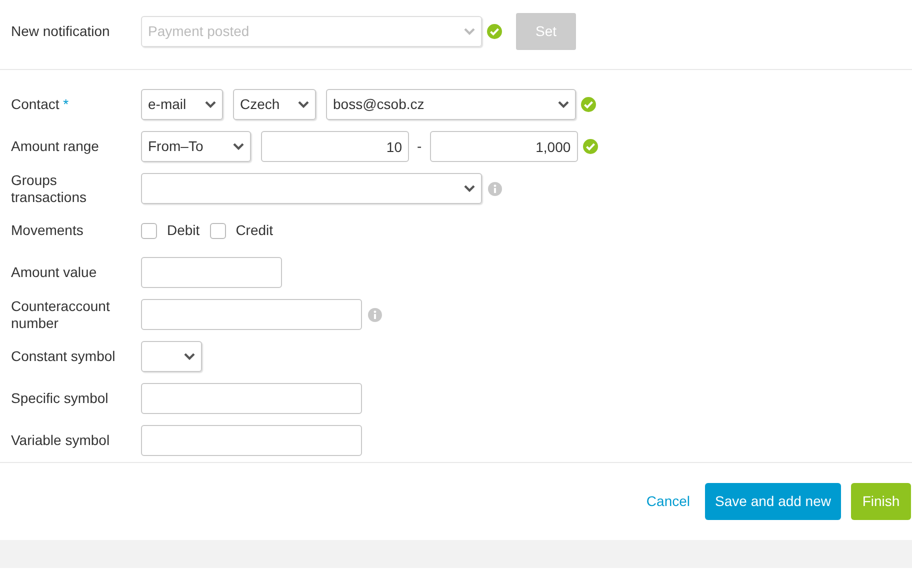  I want to click on field-label: Counteraccount number, so click(61, 315).